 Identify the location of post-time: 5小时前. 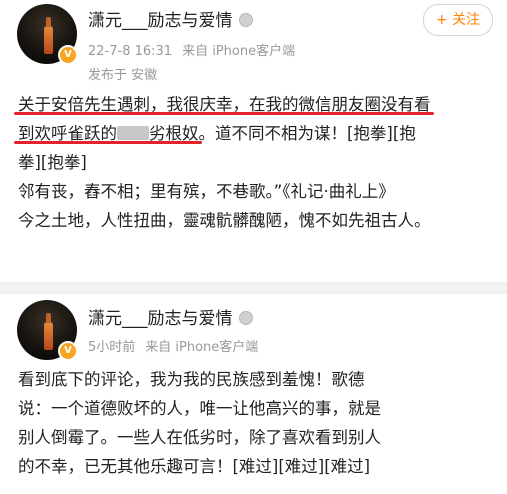
(112, 347).